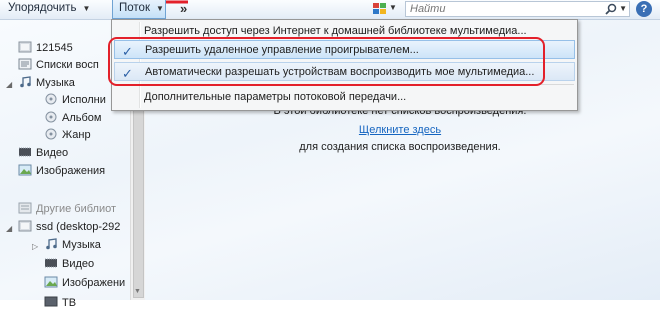 Image resolution: width=660 pixels, height=311 pixels. What do you see at coordinates (35, 246) in the screenshot?
I see `expand-ssd-music-icon: ▷` at bounding box center [35, 246].